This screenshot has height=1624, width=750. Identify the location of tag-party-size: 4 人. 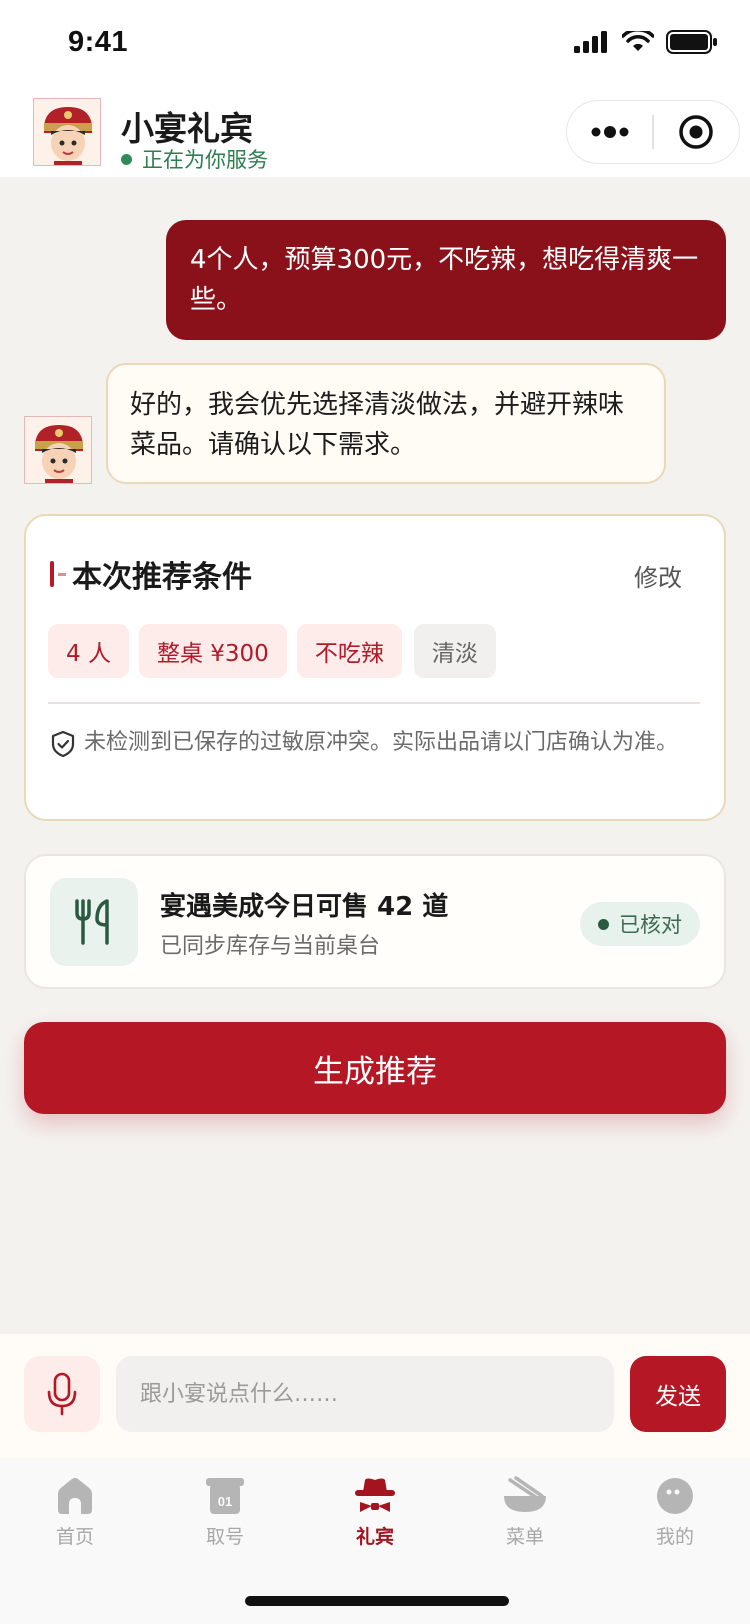
(88, 651).